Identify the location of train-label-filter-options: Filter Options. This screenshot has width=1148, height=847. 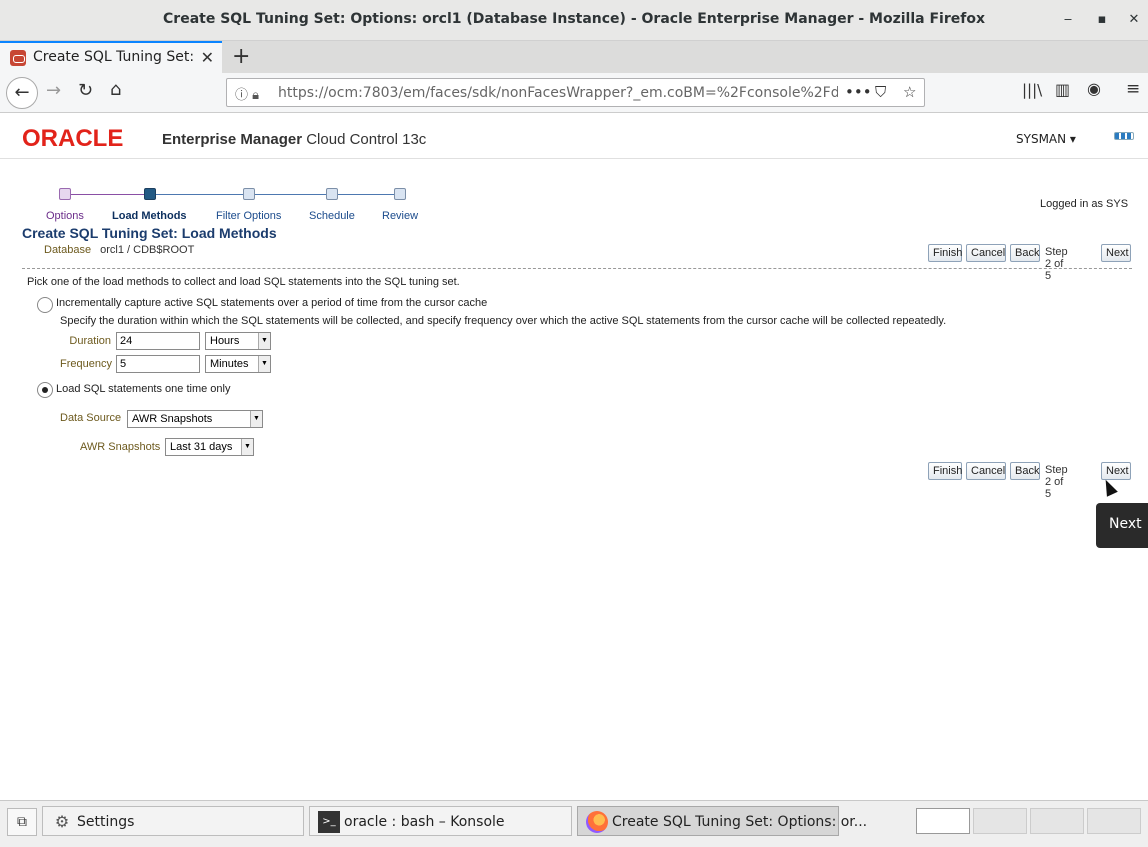
(248, 216).